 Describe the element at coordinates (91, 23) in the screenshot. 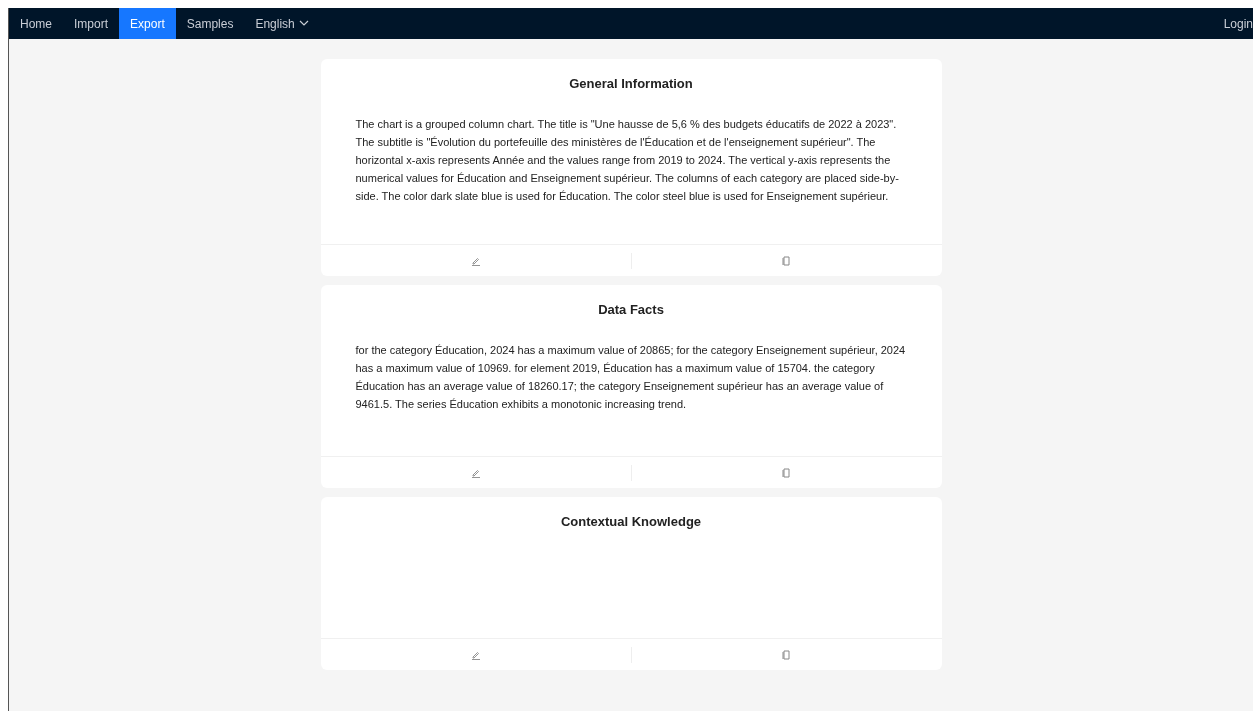

I see `nav-tab: Import` at that location.